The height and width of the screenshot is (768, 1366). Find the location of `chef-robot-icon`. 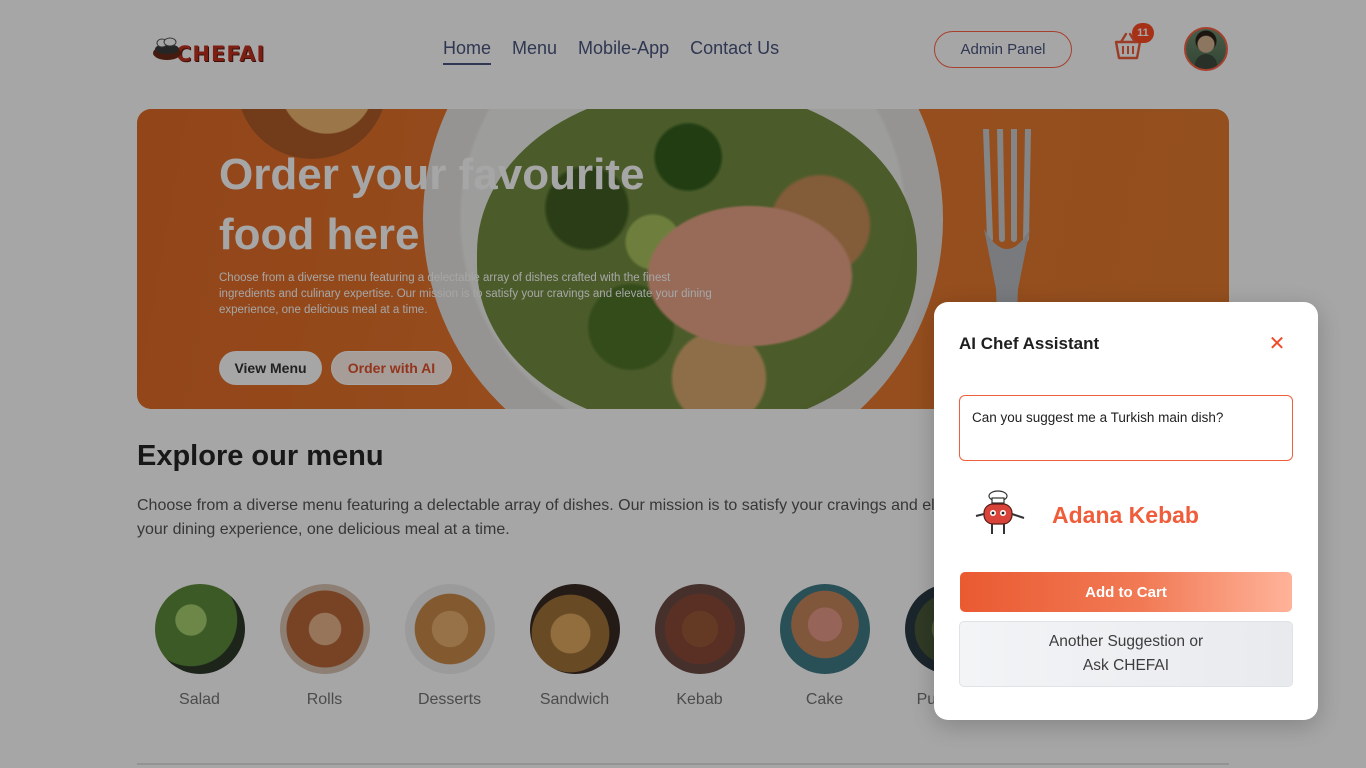

chef-robot-icon is located at coordinates (1000, 512).